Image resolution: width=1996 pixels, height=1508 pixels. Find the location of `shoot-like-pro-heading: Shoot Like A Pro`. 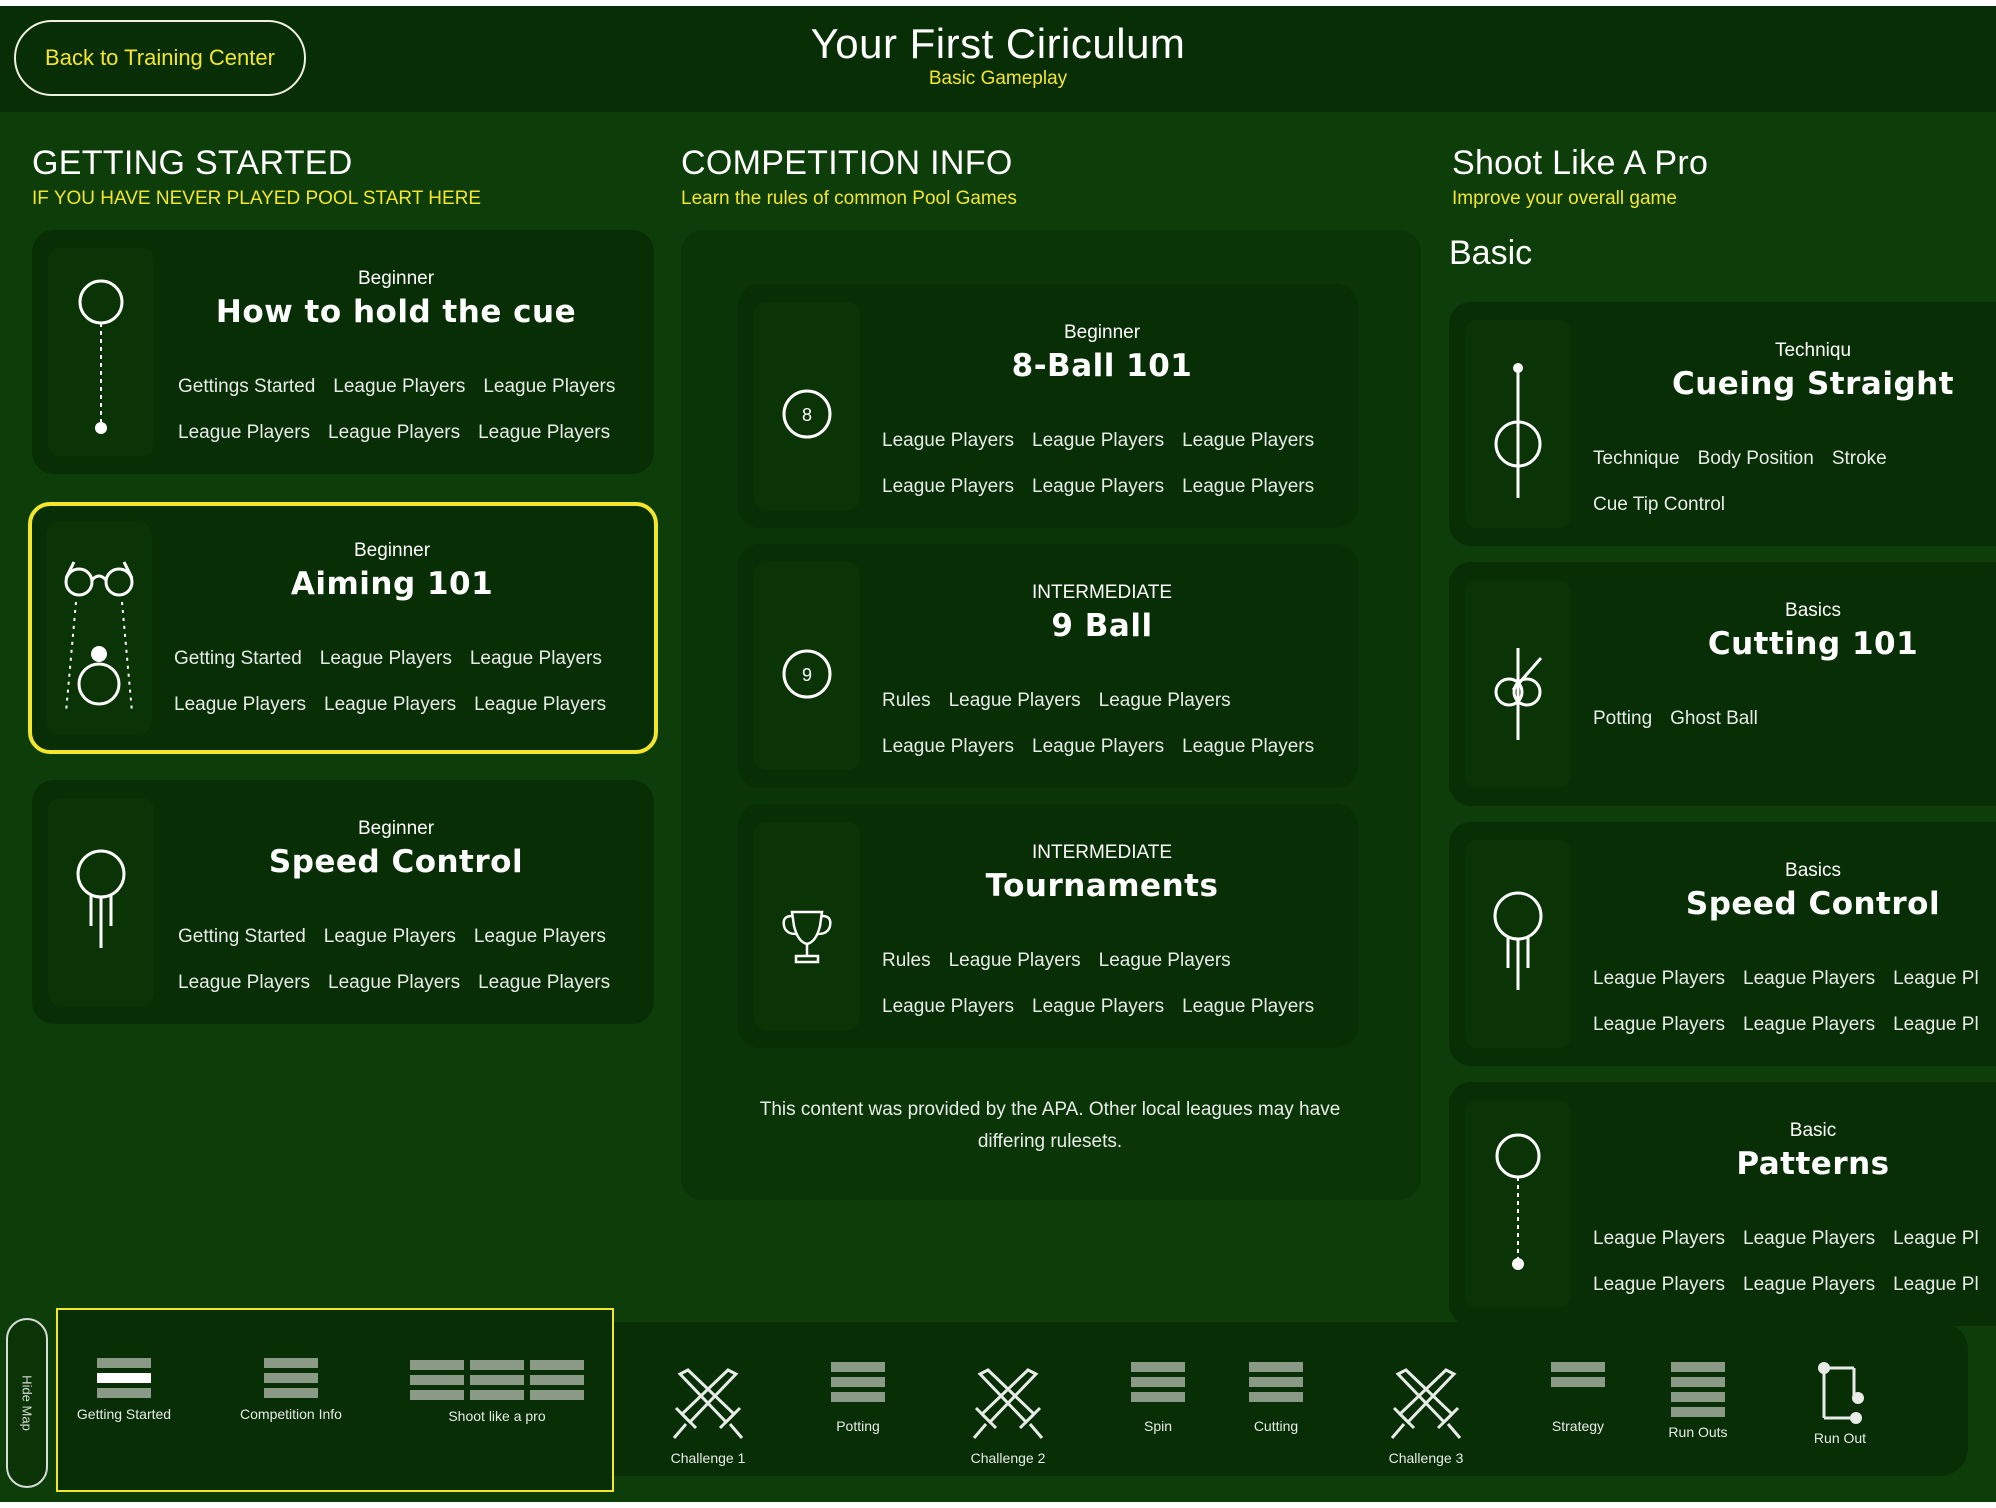

shoot-like-pro-heading: Shoot Like A Pro is located at coordinates (1580, 163).